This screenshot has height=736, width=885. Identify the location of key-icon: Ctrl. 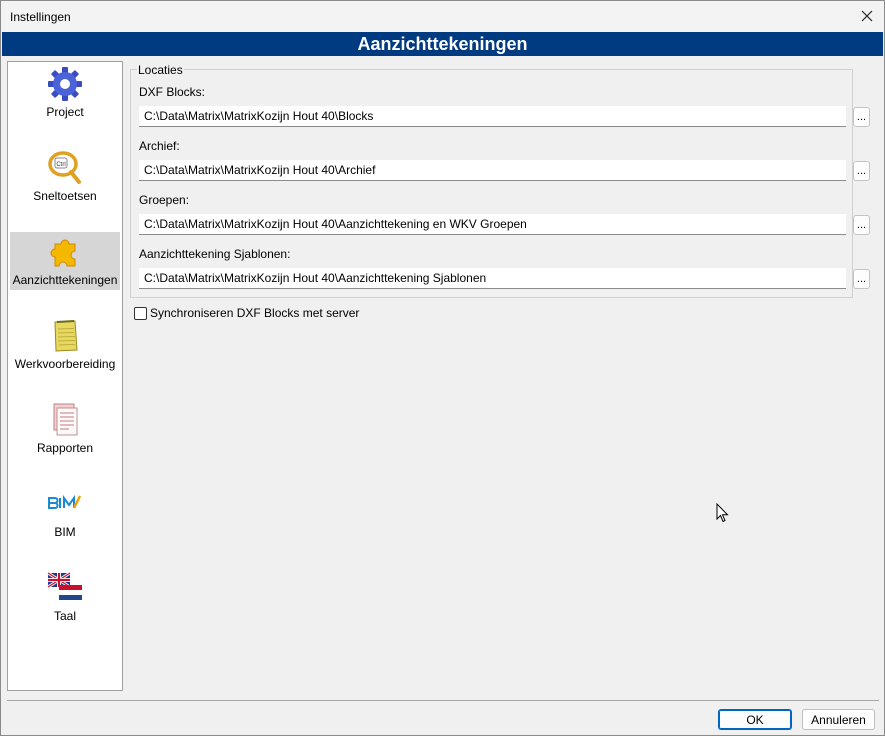
(64, 167).